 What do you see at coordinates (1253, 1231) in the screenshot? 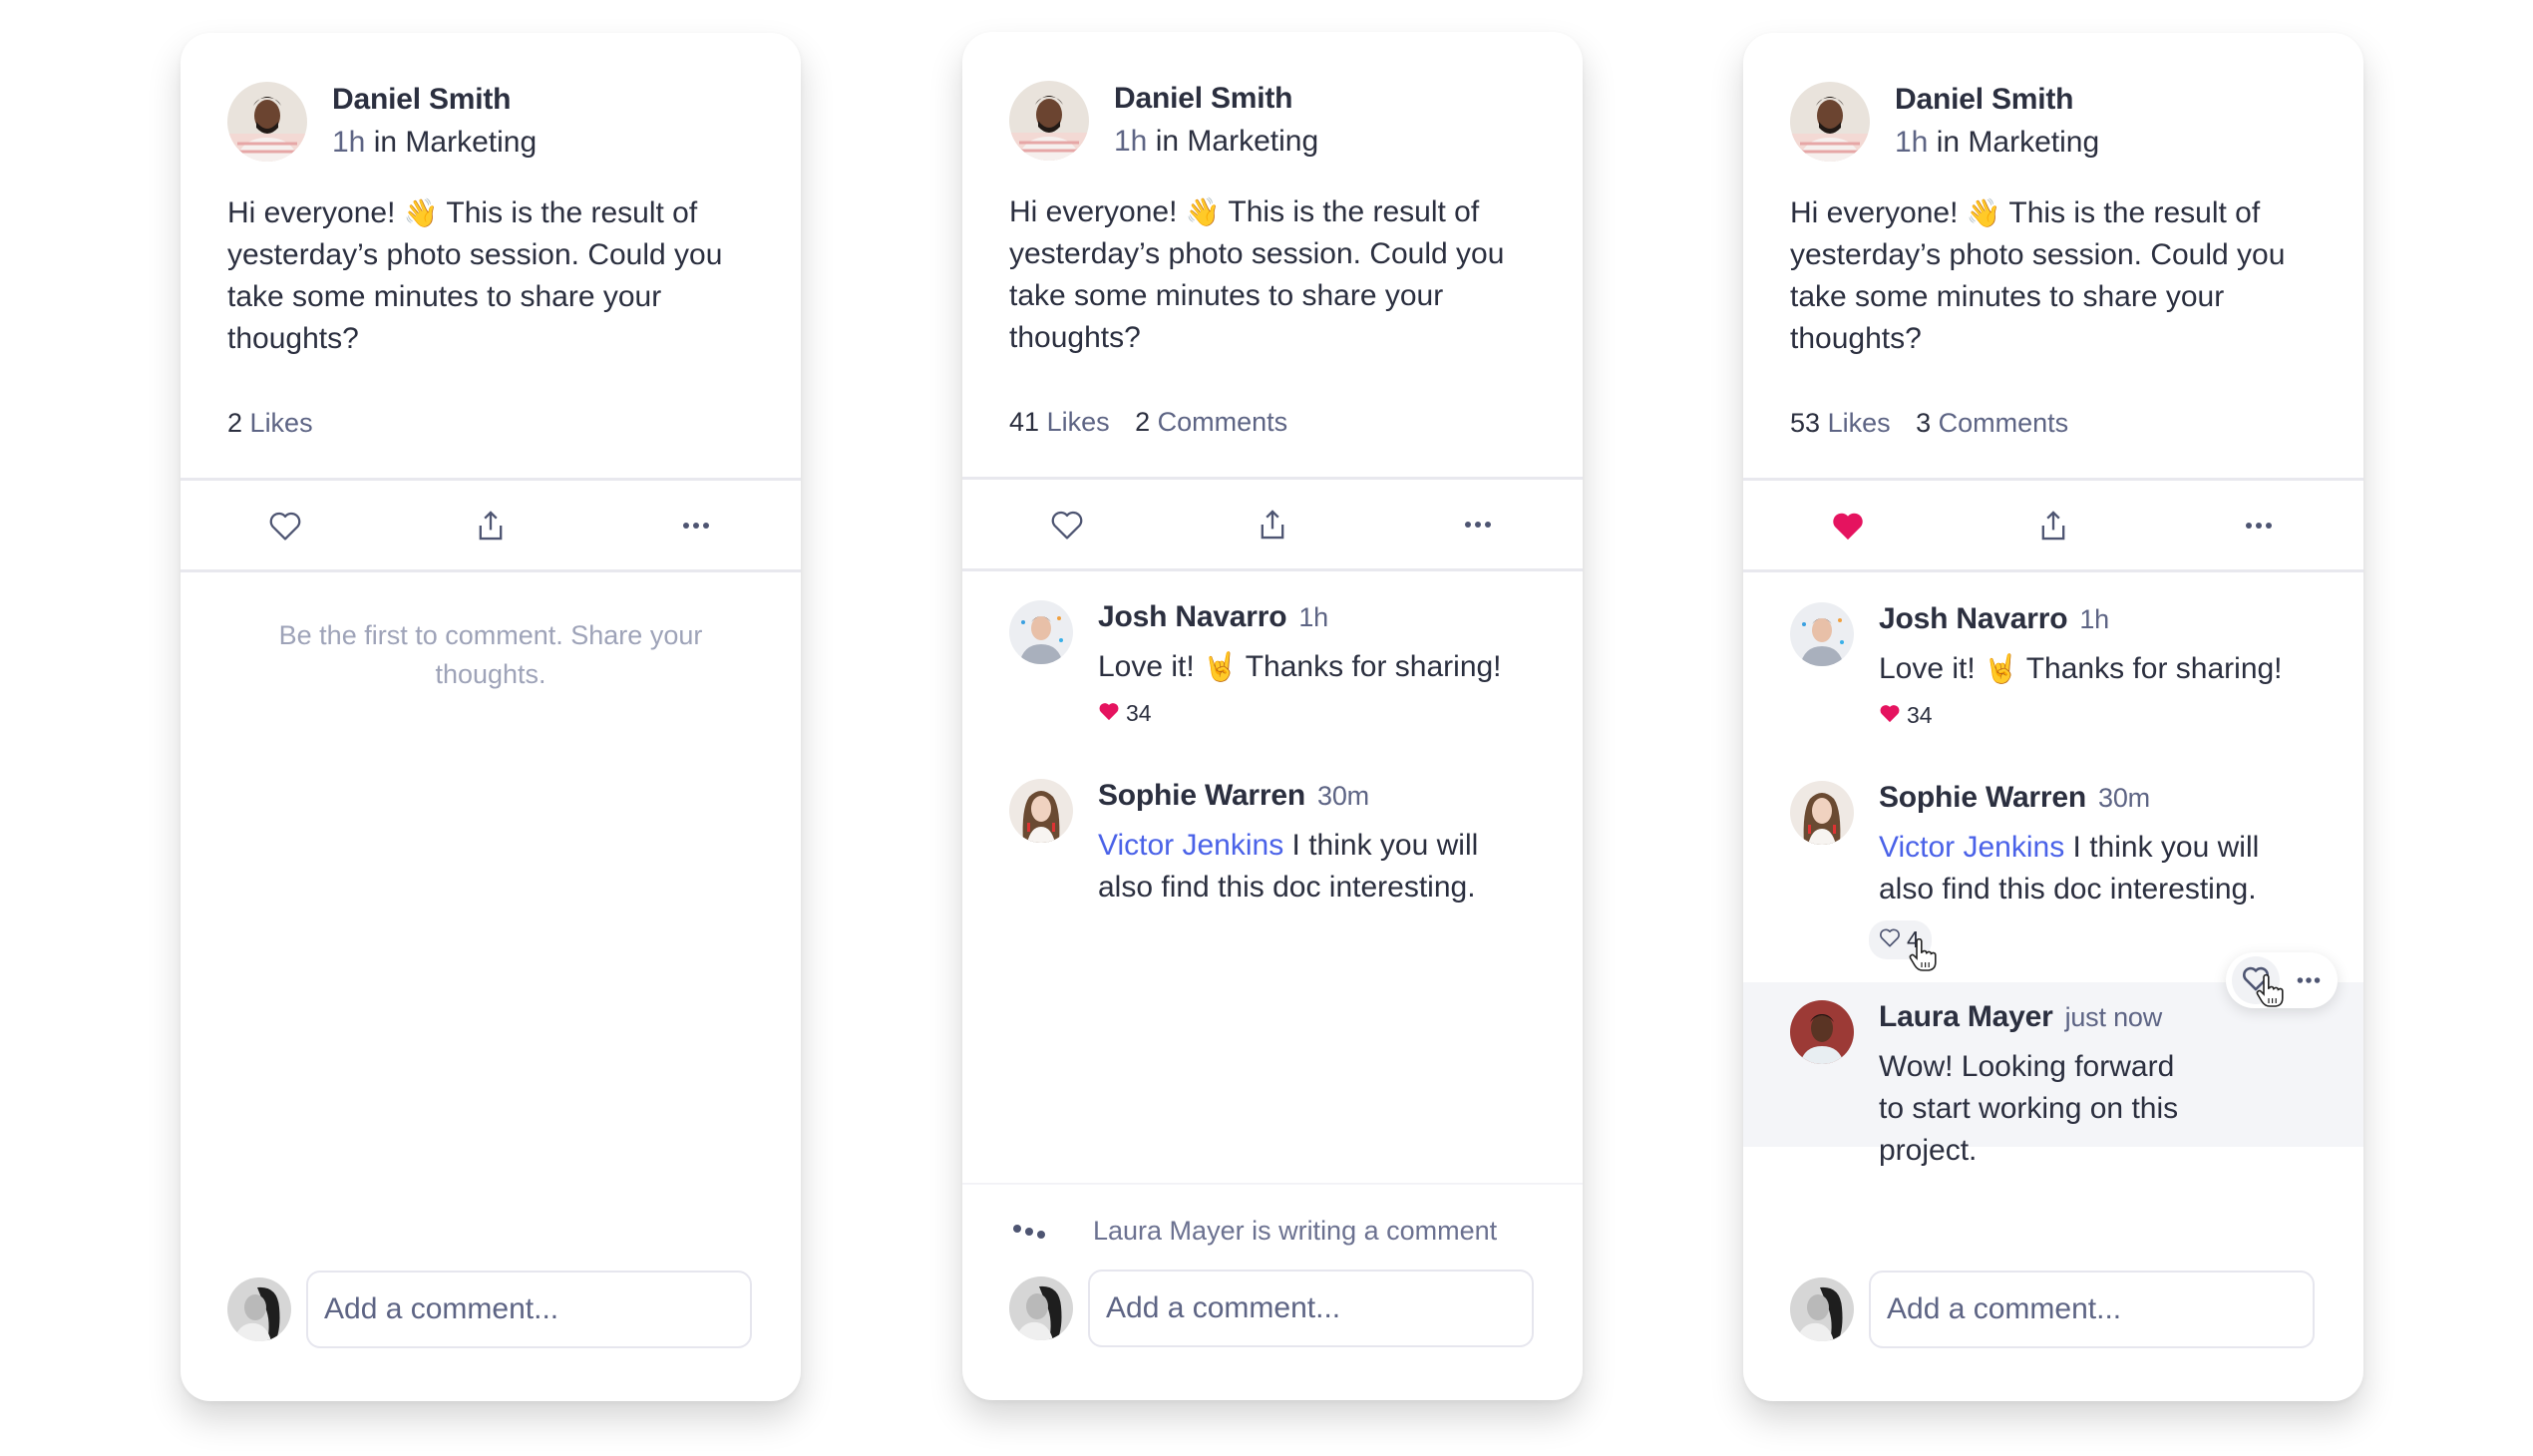
I see `typing-indicator: Laura Mayer is writing a comment` at bounding box center [1253, 1231].